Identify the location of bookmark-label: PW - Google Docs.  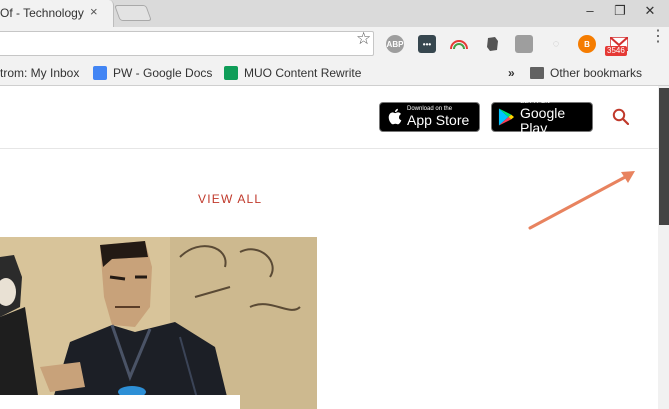
(163, 73).